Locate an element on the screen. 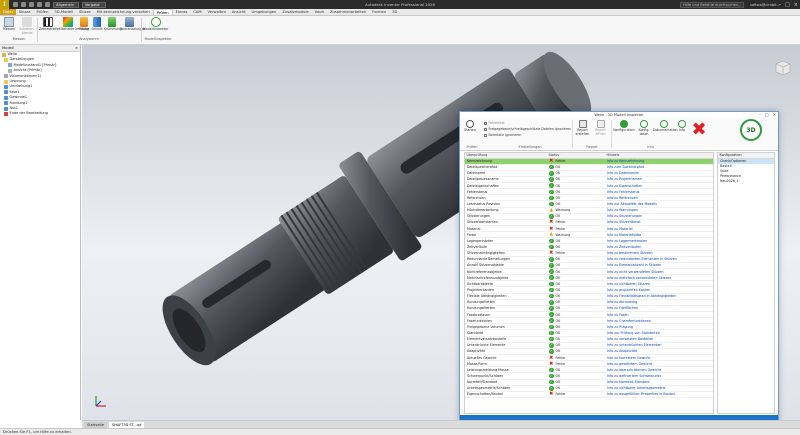 The image size is (800, 435). dialog-close-icon: × is located at coordinates (774, 114).